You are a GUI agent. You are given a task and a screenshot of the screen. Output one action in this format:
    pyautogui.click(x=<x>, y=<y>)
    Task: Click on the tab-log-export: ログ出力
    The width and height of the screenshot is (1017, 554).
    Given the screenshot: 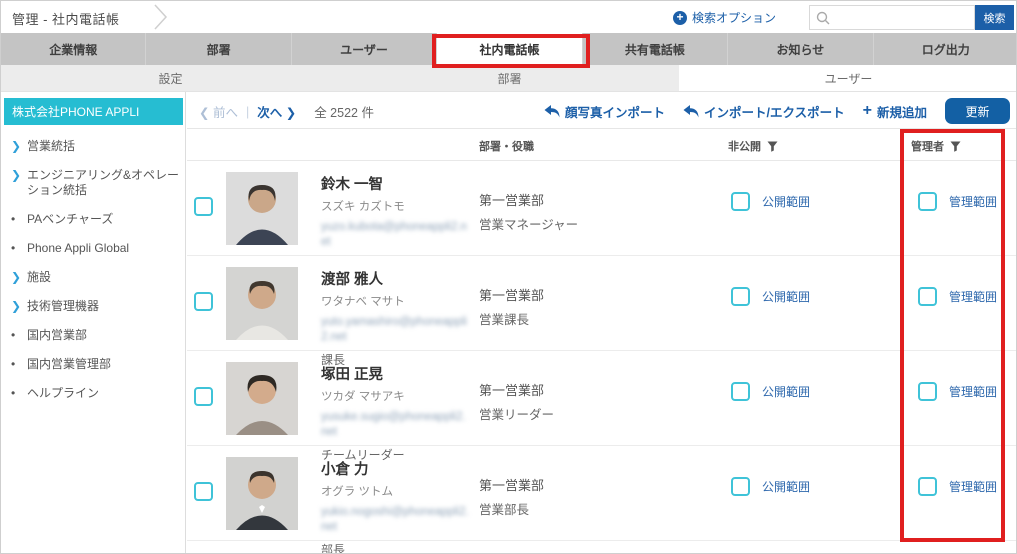 What is the action you would take?
    pyautogui.click(x=945, y=49)
    